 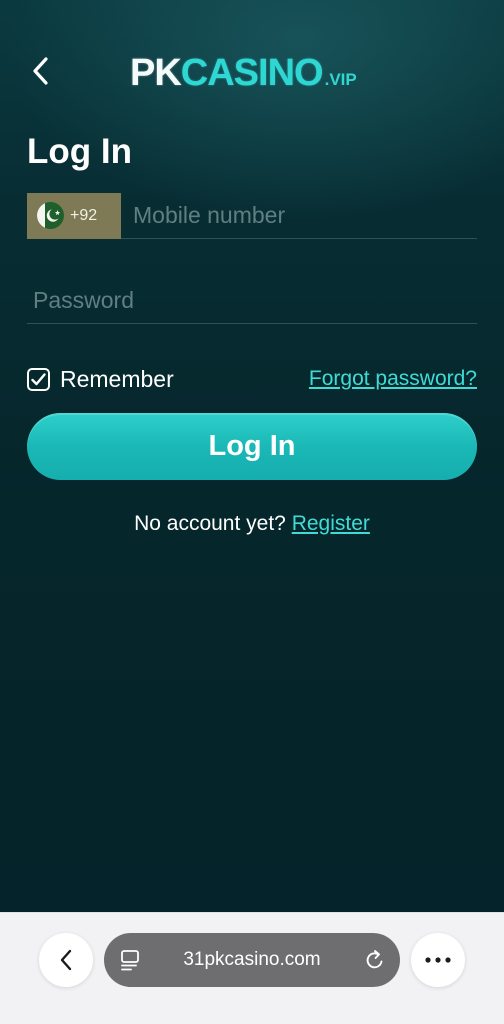 I want to click on ellipsis-icon, so click(x=438, y=960).